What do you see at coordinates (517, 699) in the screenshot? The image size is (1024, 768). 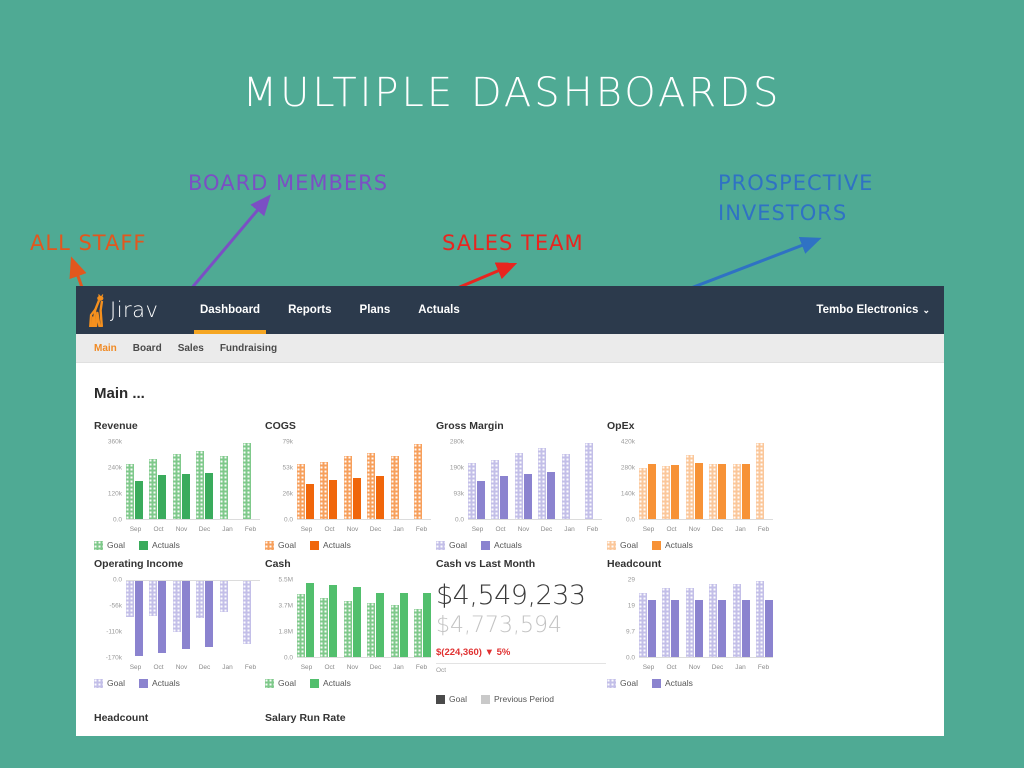 I see `legend-item: Previous Period` at bounding box center [517, 699].